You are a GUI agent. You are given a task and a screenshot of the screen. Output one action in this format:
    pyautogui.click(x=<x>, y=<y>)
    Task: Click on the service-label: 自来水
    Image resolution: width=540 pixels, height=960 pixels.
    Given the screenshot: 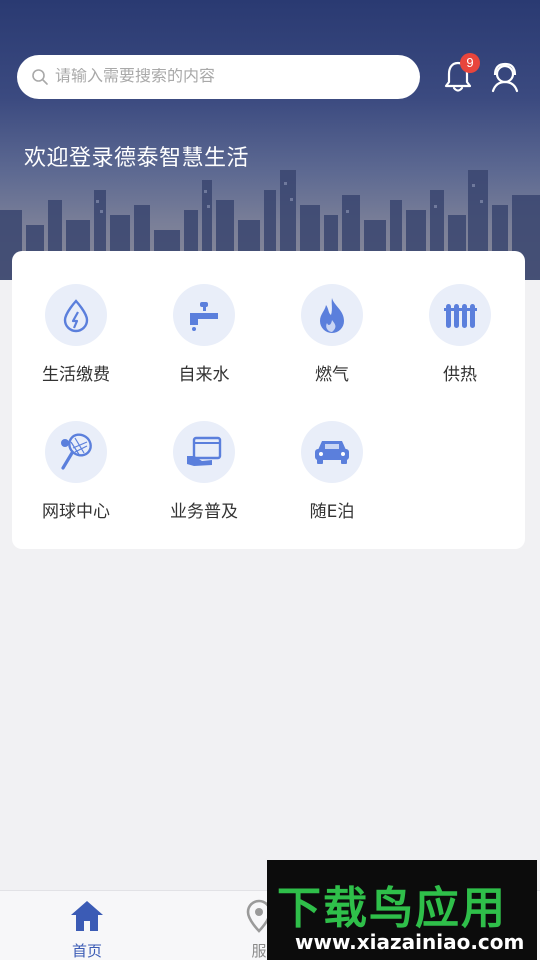 What is the action you would take?
    pyautogui.click(x=204, y=375)
    